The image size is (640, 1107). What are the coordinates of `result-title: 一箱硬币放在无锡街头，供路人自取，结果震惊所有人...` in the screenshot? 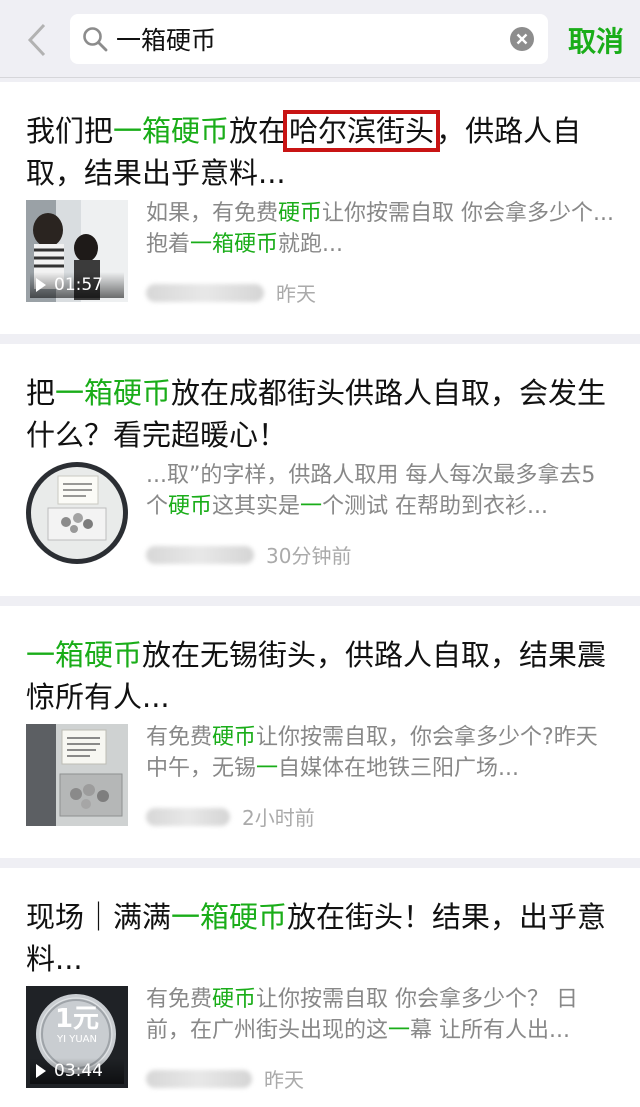 It's located at (321, 676).